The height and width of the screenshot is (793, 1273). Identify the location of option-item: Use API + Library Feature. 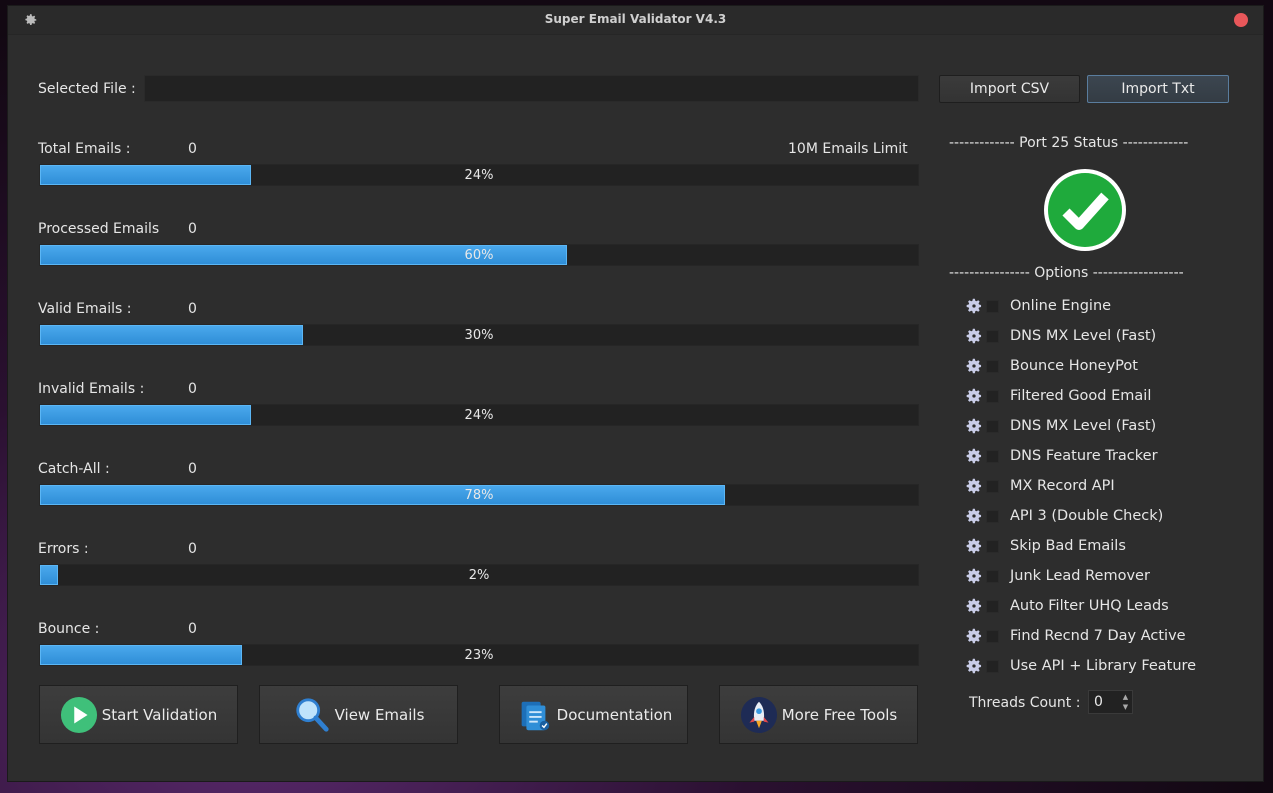
(1080, 666).